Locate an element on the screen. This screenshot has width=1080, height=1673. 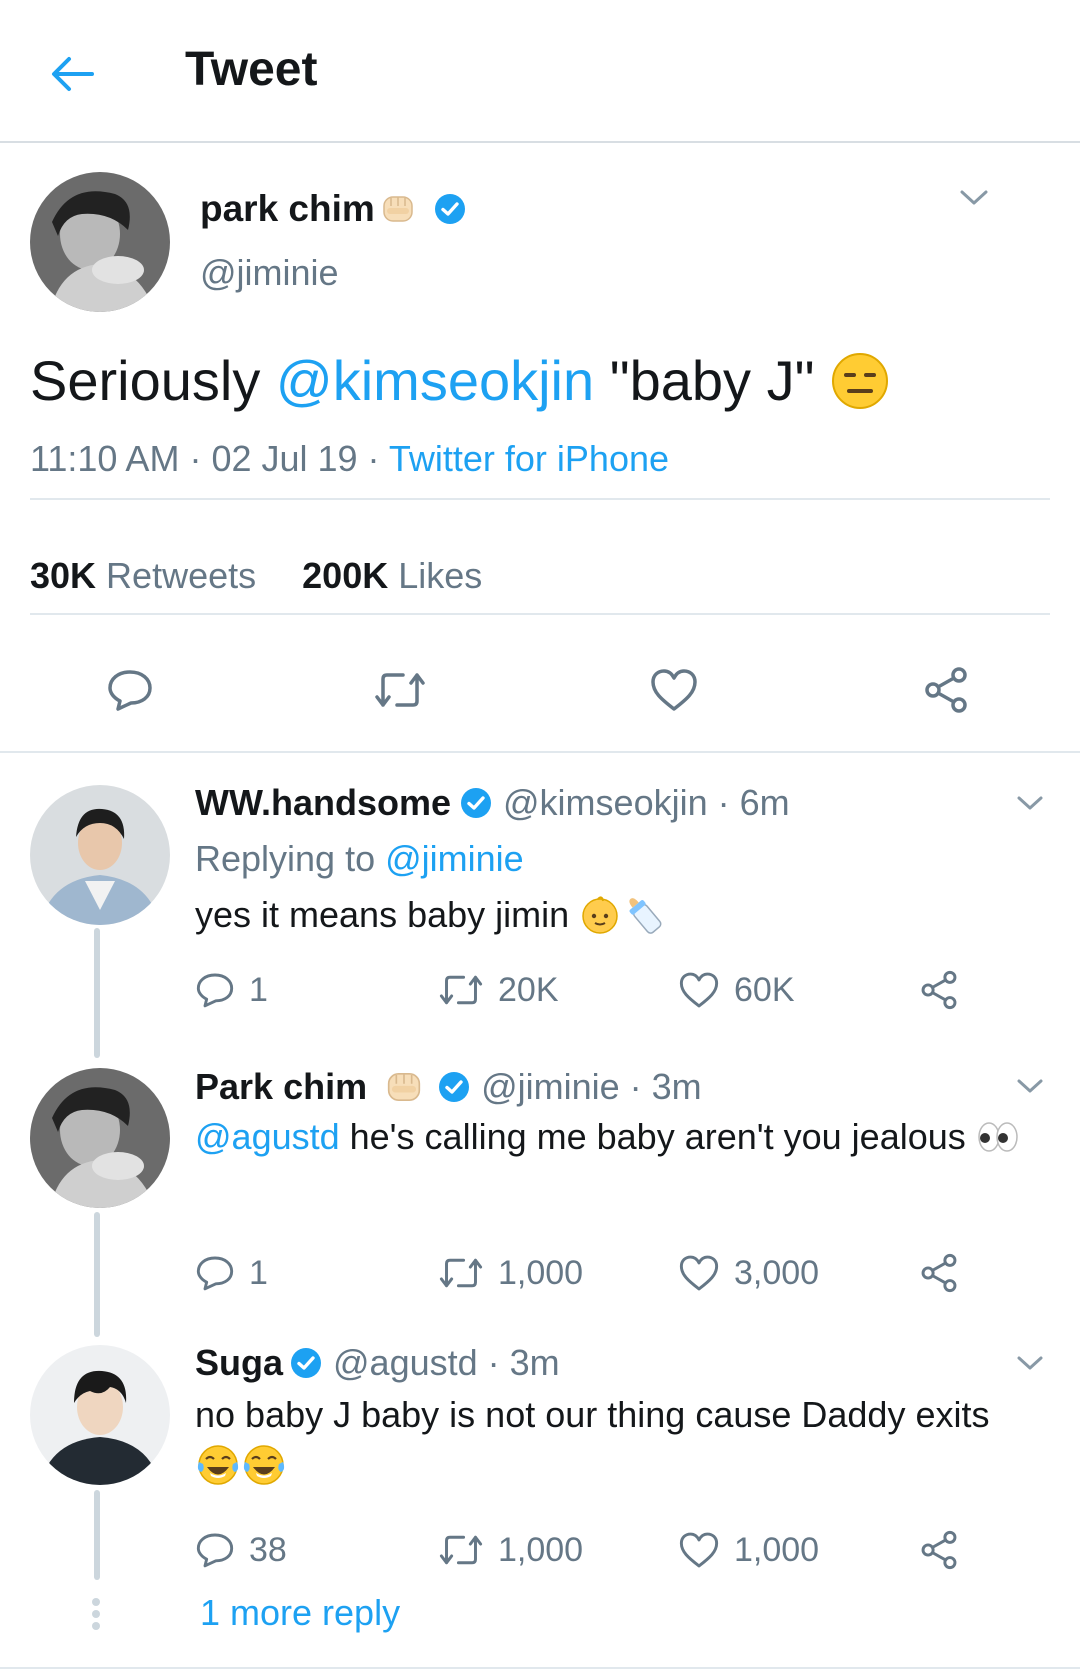
reply-header: WW.handsome @kimseokjin · 6m is located at coordinates (492, 803).